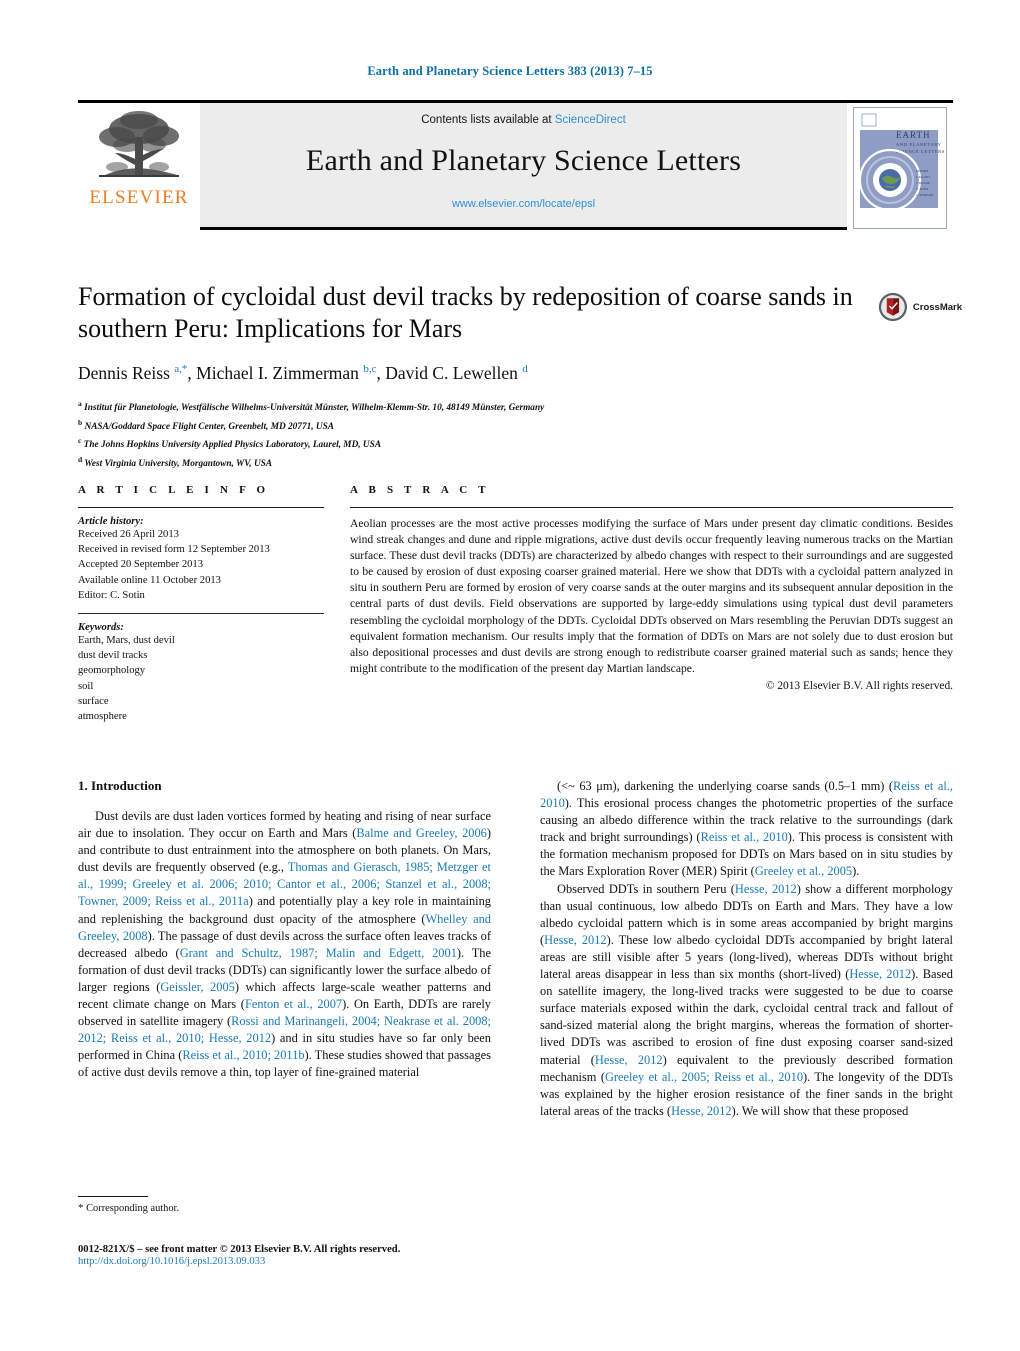  What do you see at coordinates (923, 183) in the screenshot?
I see `svg-text: Y. RICARD` at bounding box center [923, 183].